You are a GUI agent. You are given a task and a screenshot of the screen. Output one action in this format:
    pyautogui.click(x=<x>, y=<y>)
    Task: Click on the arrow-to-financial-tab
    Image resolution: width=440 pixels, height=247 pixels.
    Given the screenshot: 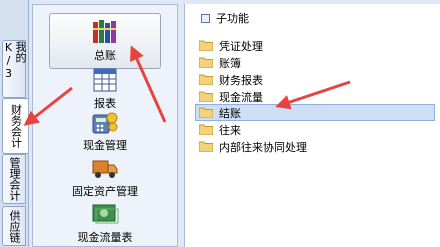 What is the action you would take?
    pyautogui.click(x=48, y=106)
    